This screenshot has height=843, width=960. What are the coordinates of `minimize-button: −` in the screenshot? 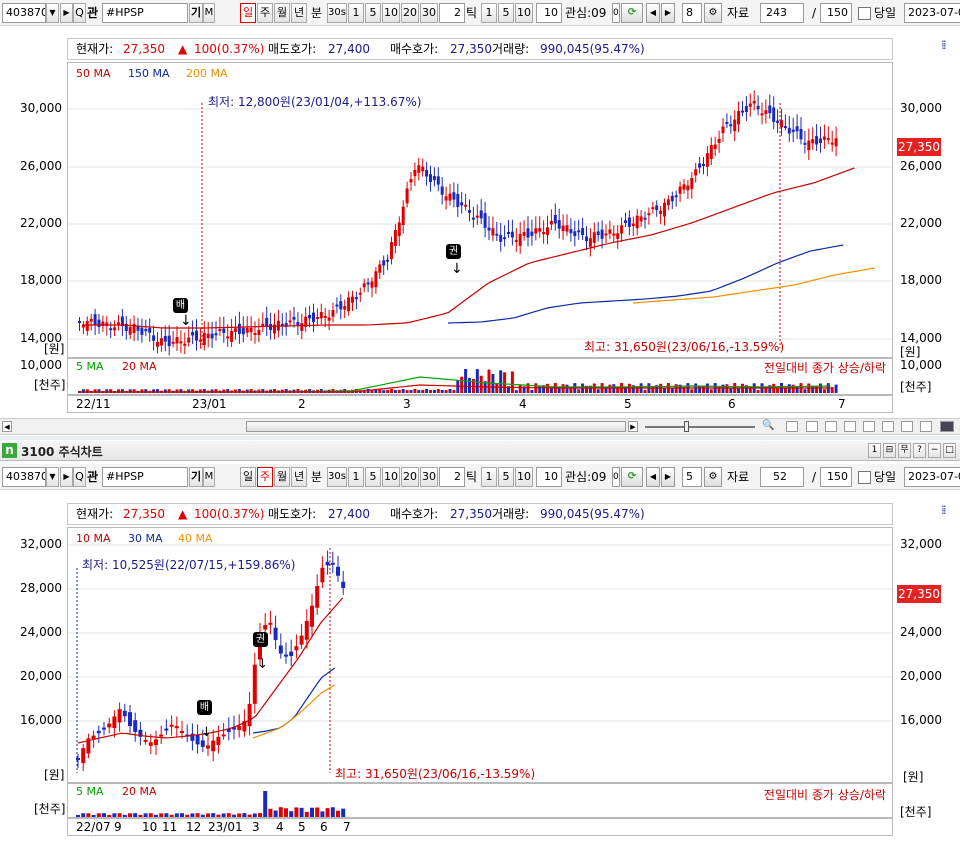 It's located at (934, 450).